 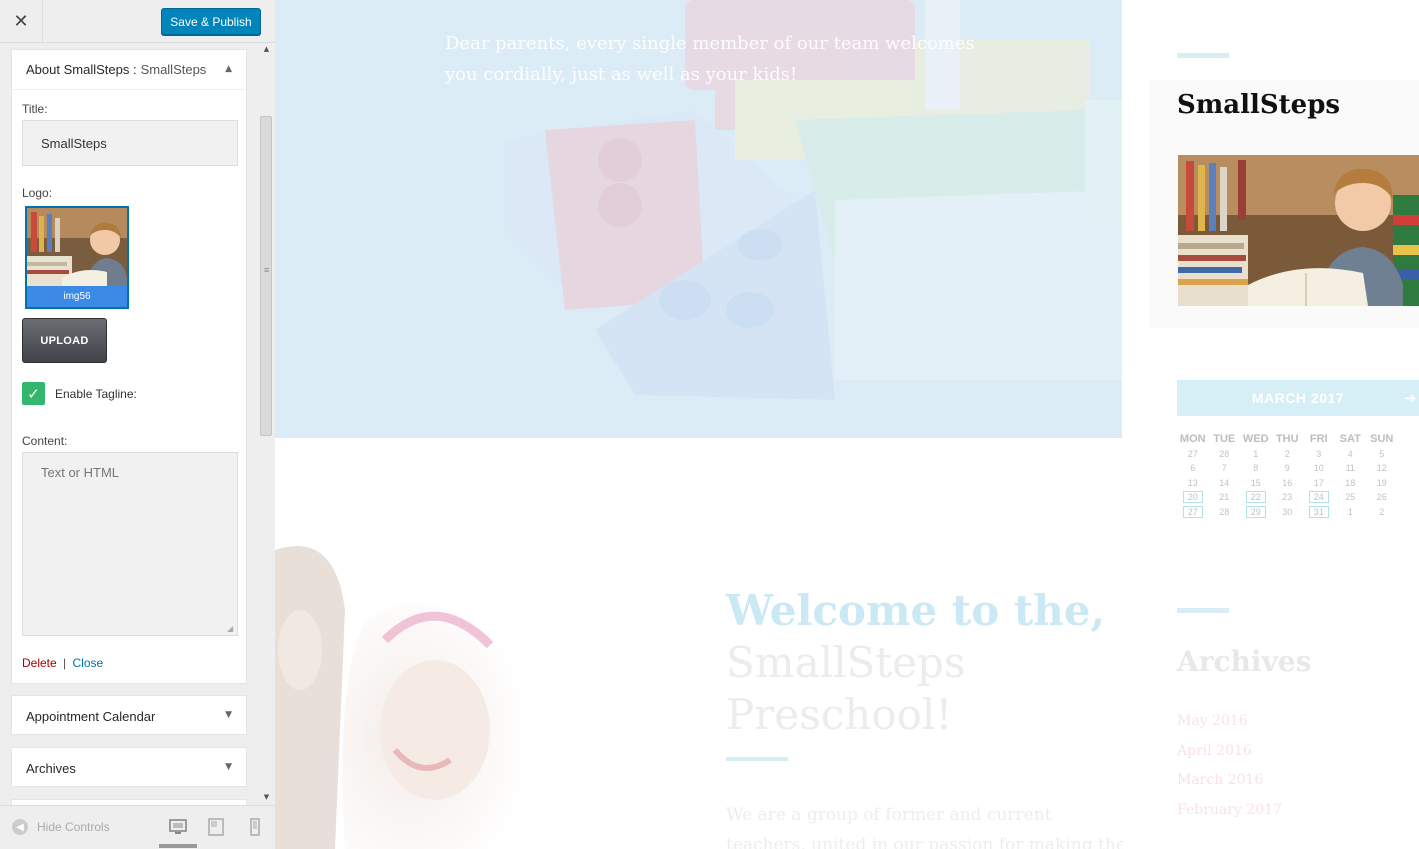 What do you see at coordinates (33, 393) in the screenshot?
I see `enable-tagline-checkbox: ✓` at bounding box center [33, 393].